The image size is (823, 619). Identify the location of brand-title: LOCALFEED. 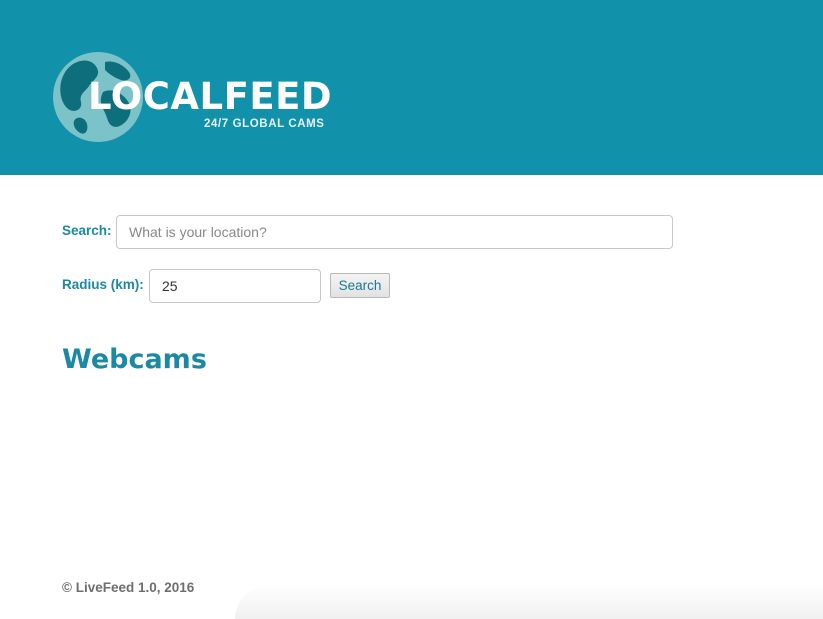
(210, 97).